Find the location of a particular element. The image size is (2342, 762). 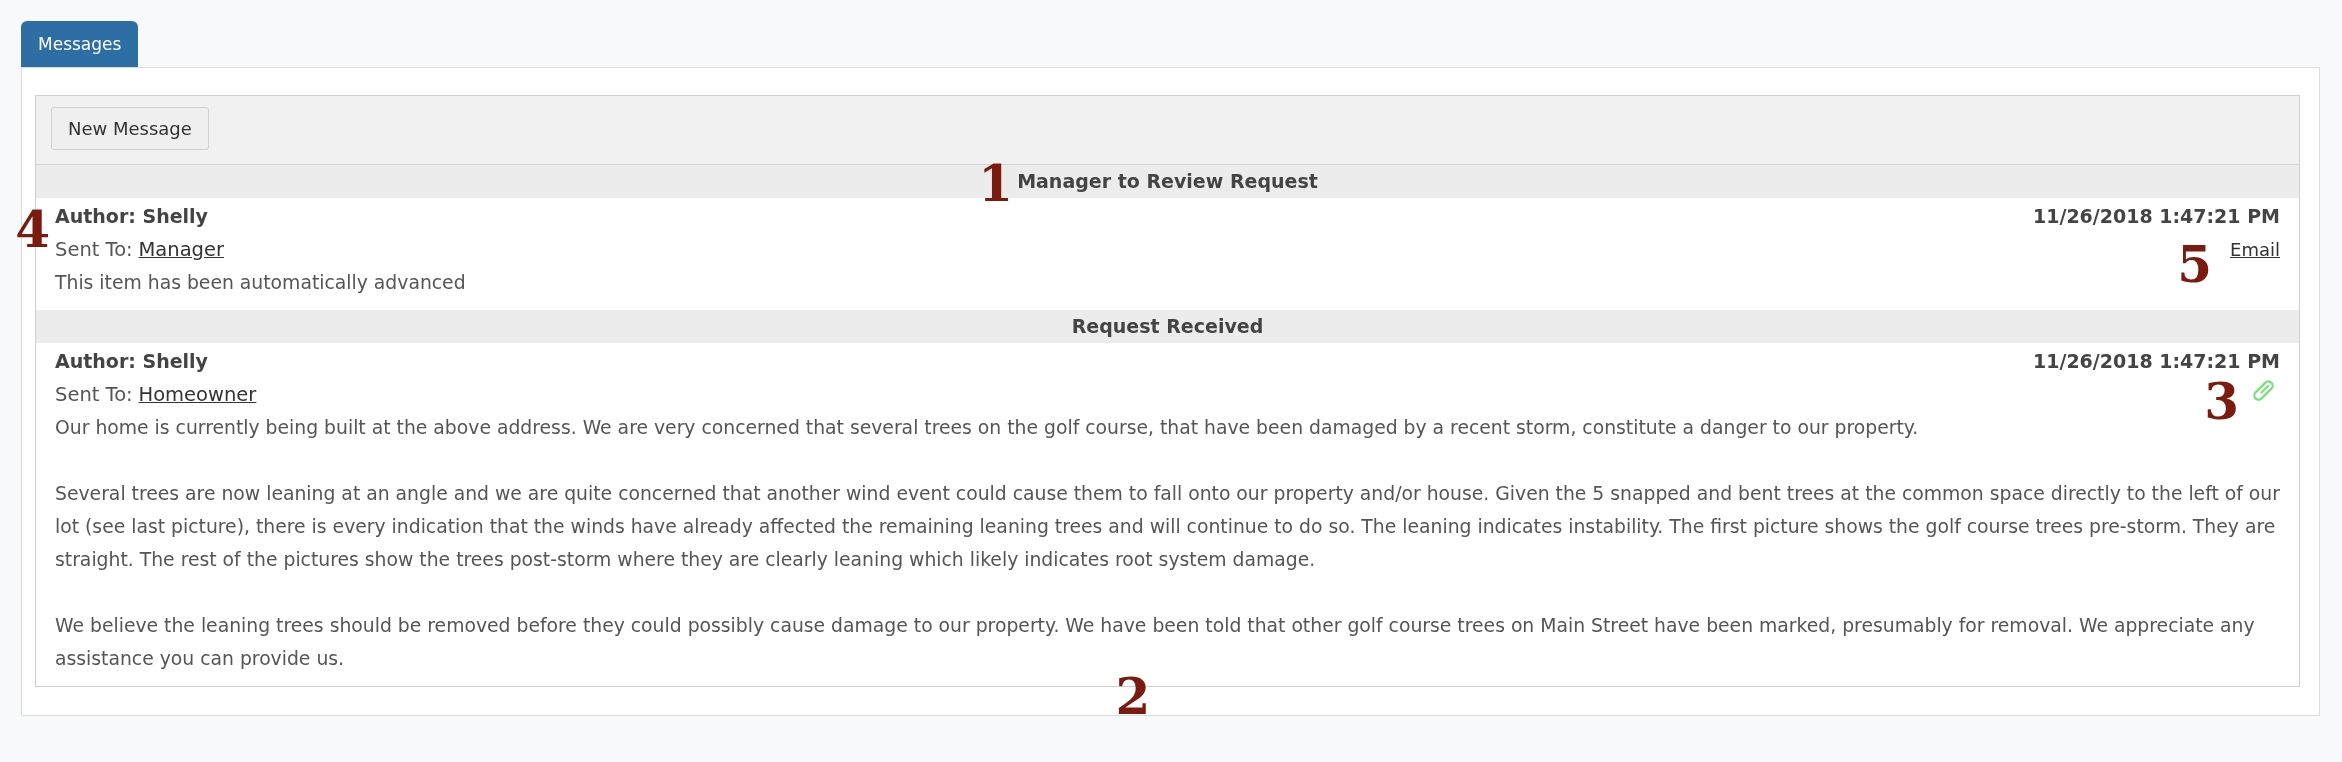

callout-number: 1 is located at coordinates (996, 184).